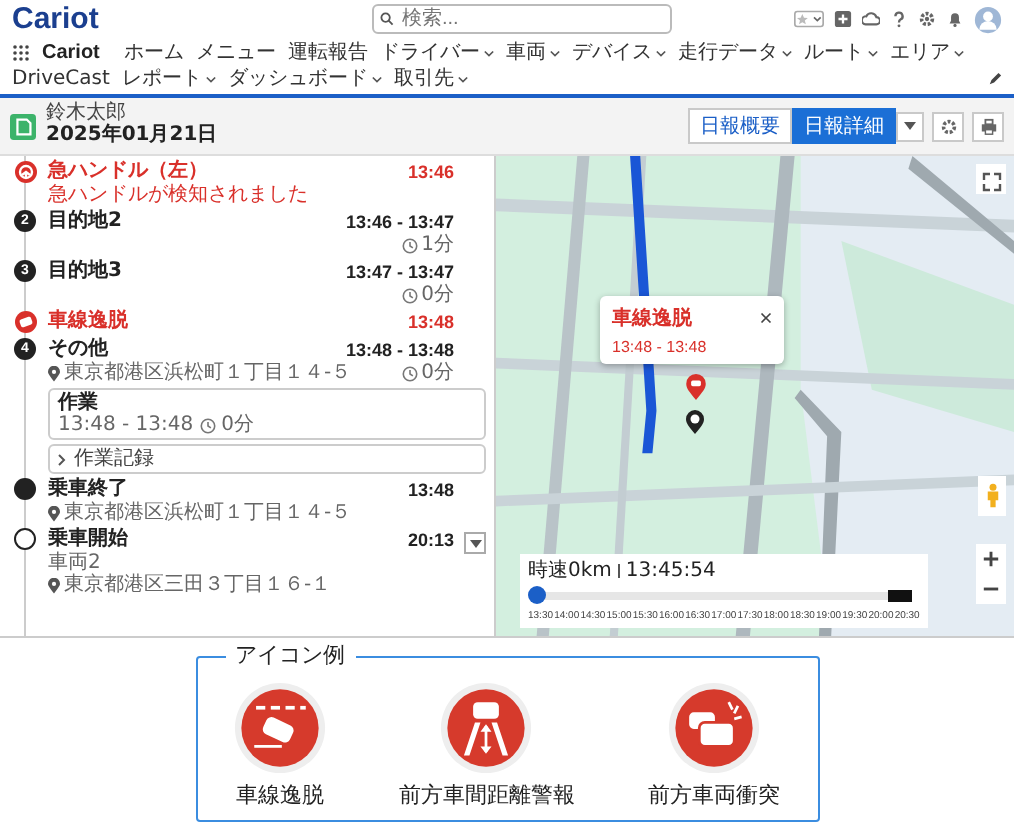  What do you see at coordinates (21, 53) in the screenshot?
I see `app-launcher-icon` at bounding box center [21, 53].